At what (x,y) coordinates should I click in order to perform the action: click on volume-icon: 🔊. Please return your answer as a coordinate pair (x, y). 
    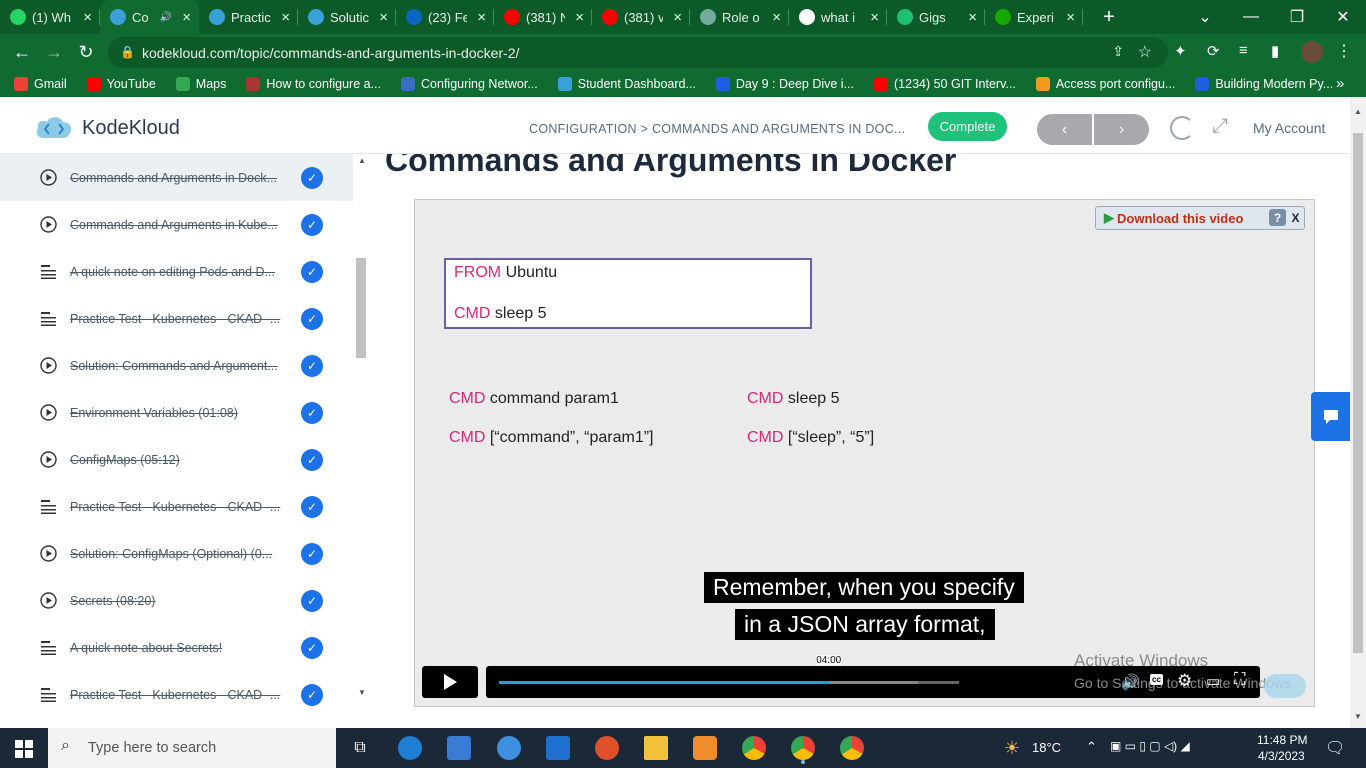
    Looking at the image, I should click on (1130, 682).